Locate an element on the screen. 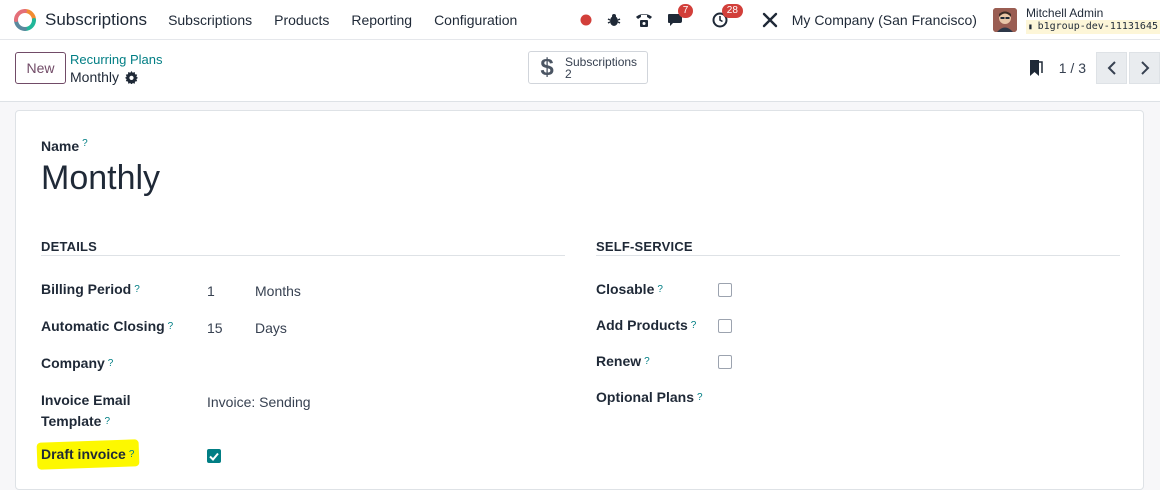  chat-icon: 7 is located at coordinates (680, 17).